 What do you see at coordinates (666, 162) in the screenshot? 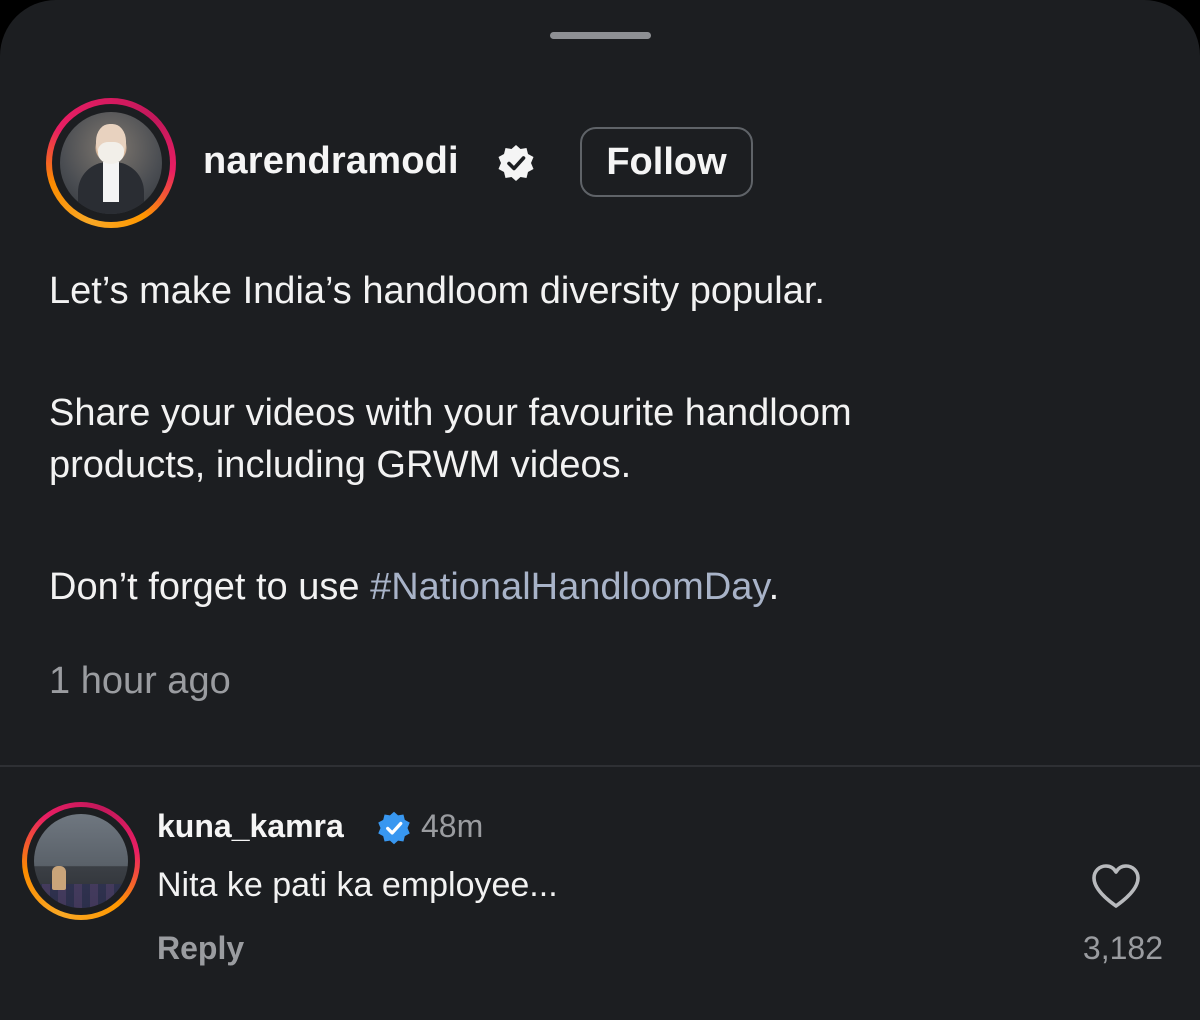
I see `follow-button: Follow` at bounding box center [666, 162].